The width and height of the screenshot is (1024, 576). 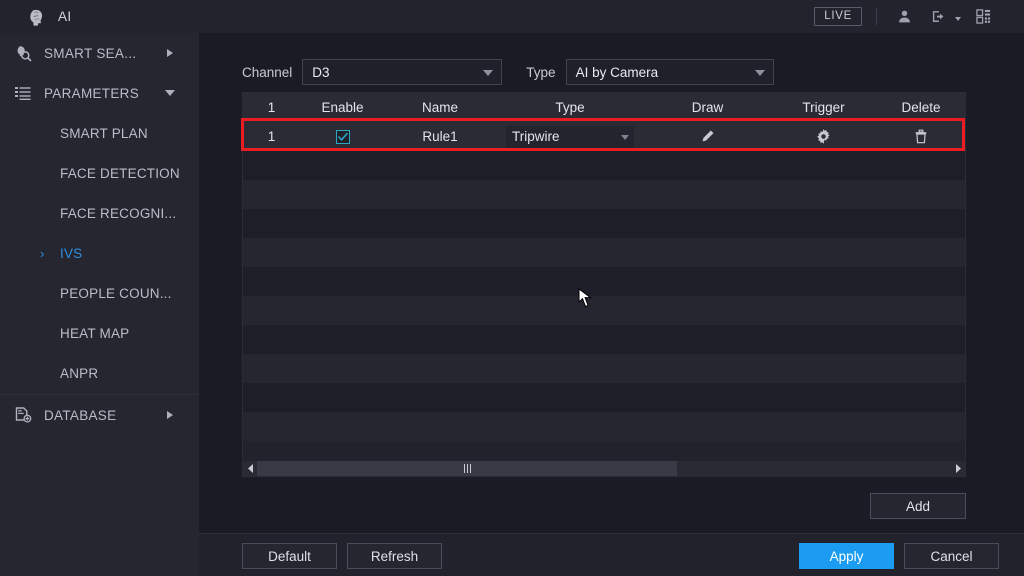 I want to click on title-bar-right: LIVE, so click(x=919, y=16).